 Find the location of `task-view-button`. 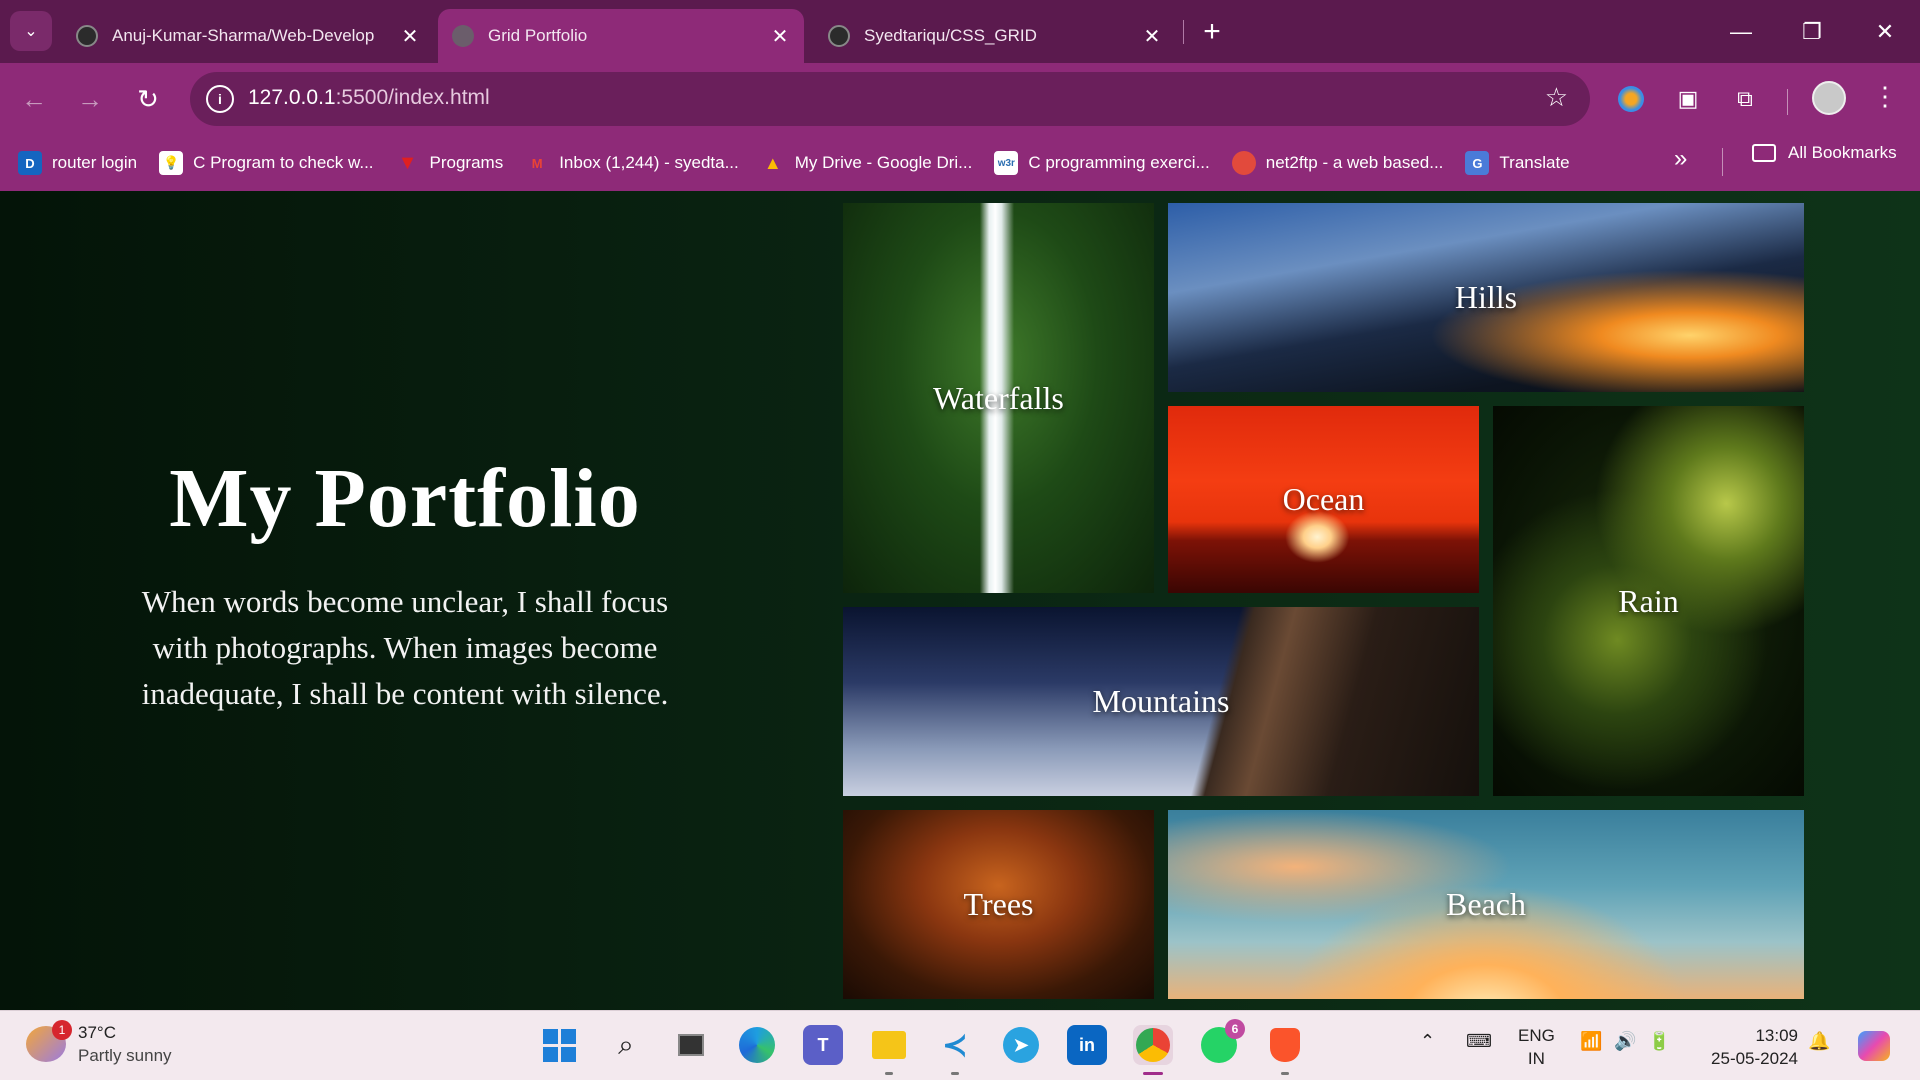

task-view-button is located at coordinates (691, 1045).